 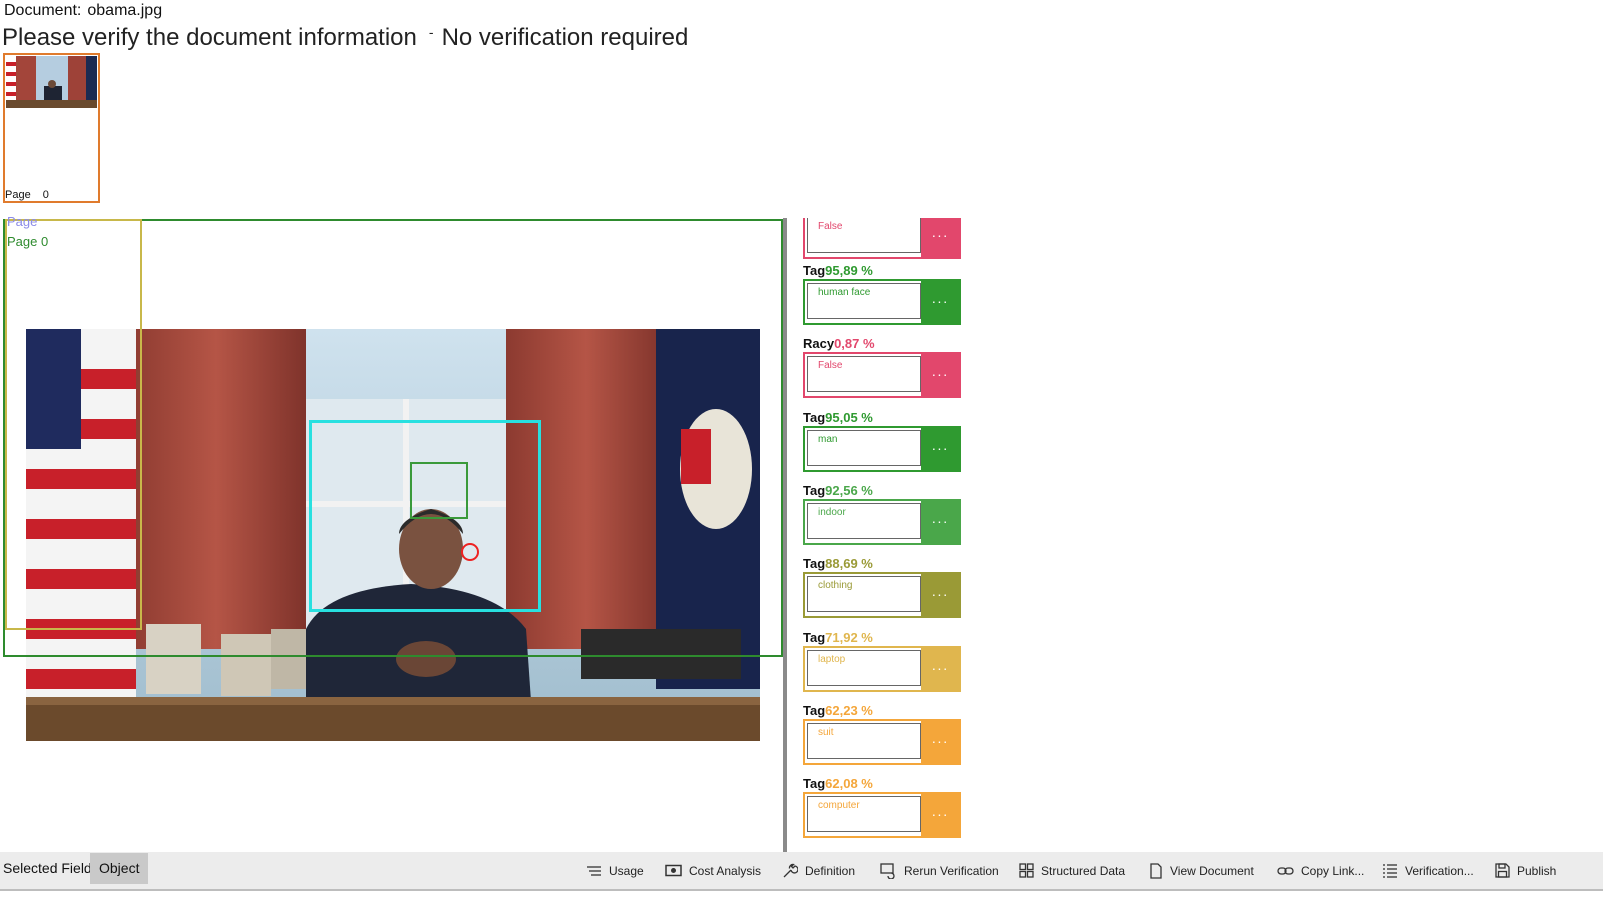 I want to click on thumbnail-page-number: 0, so click(x=45, y=195).